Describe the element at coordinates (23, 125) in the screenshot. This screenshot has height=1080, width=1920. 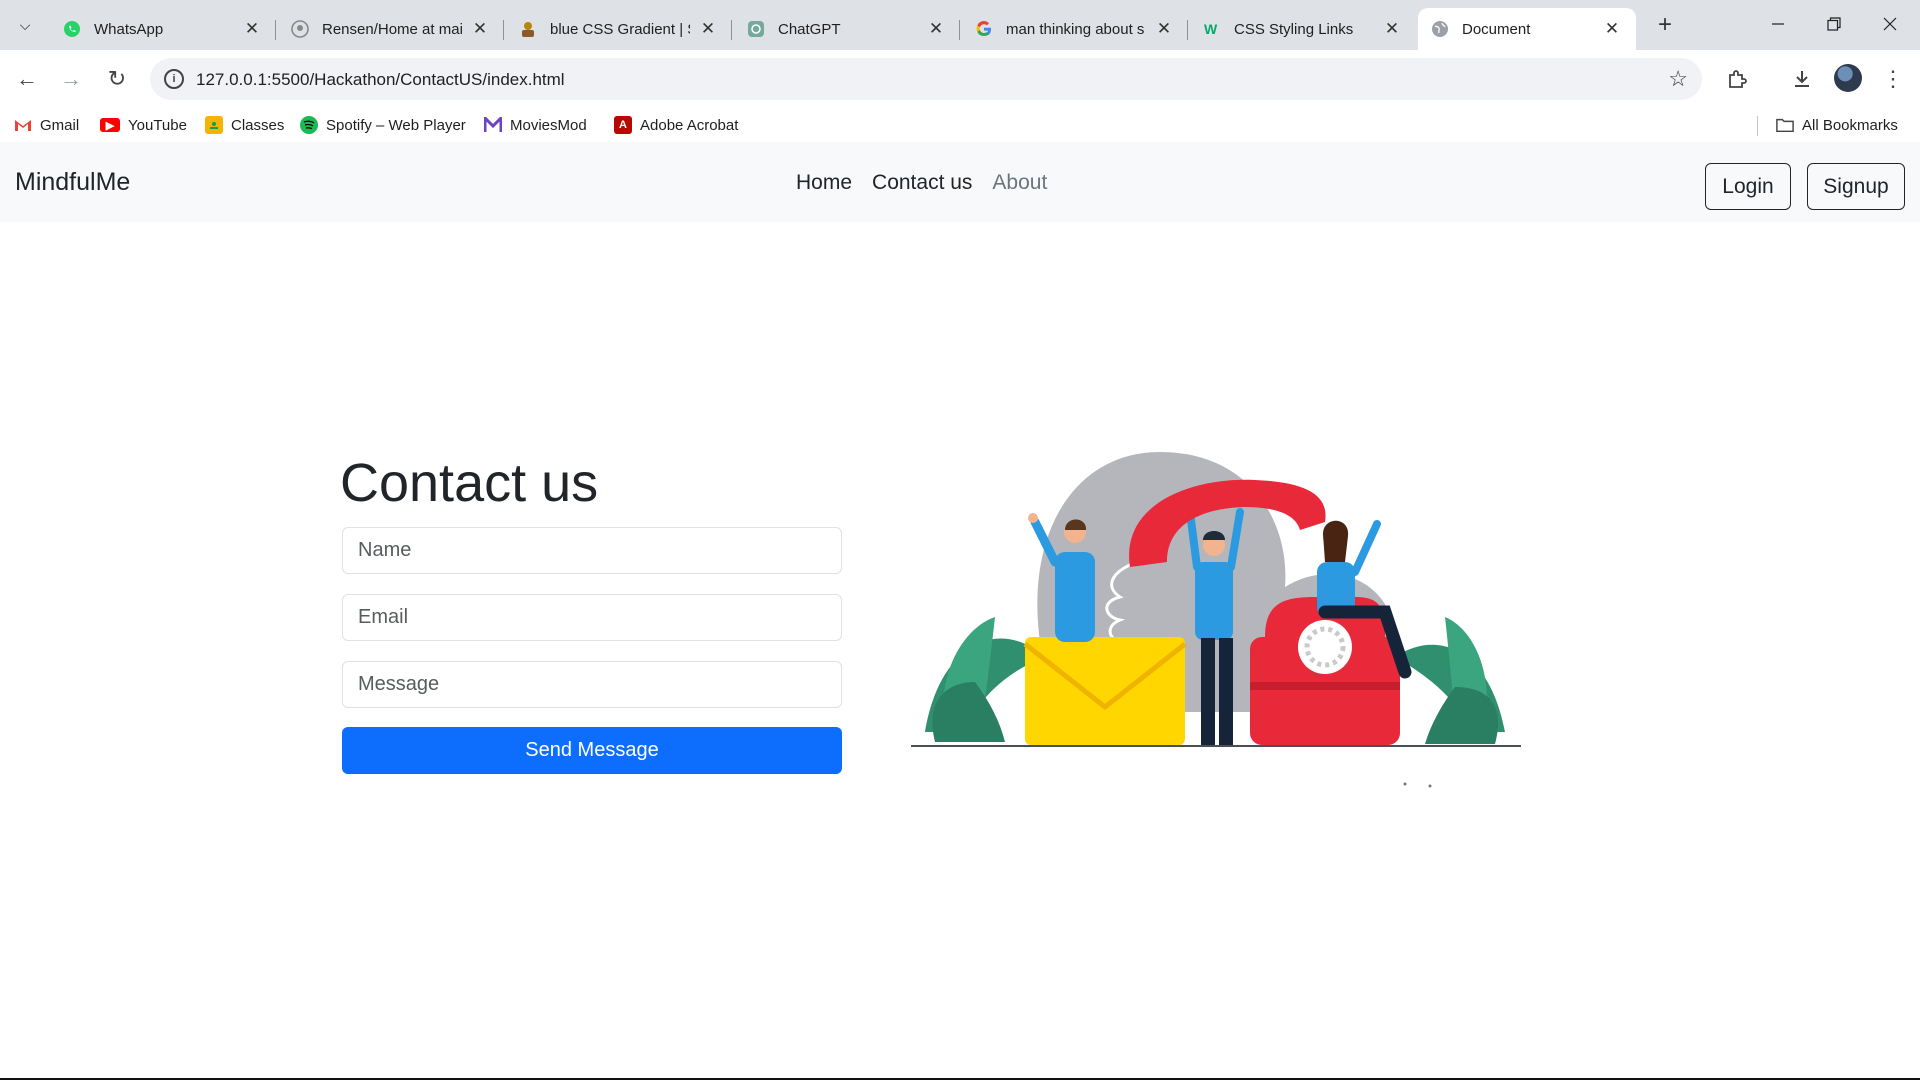
I see `gmail-icon` at that location.